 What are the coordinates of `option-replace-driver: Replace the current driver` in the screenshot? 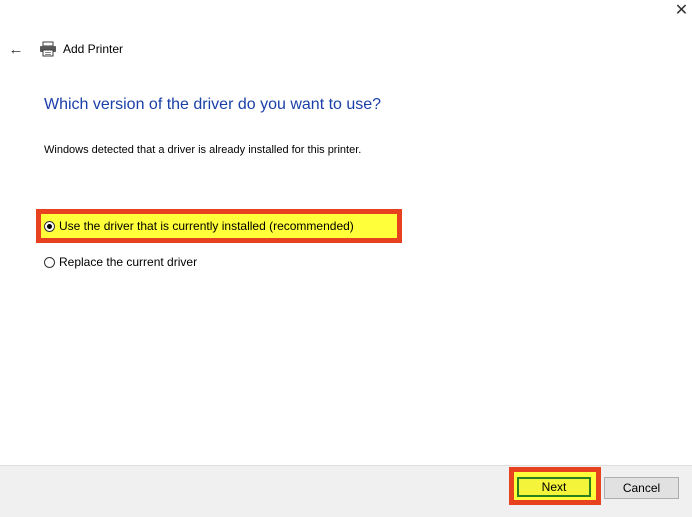 It's located at (120, 262).